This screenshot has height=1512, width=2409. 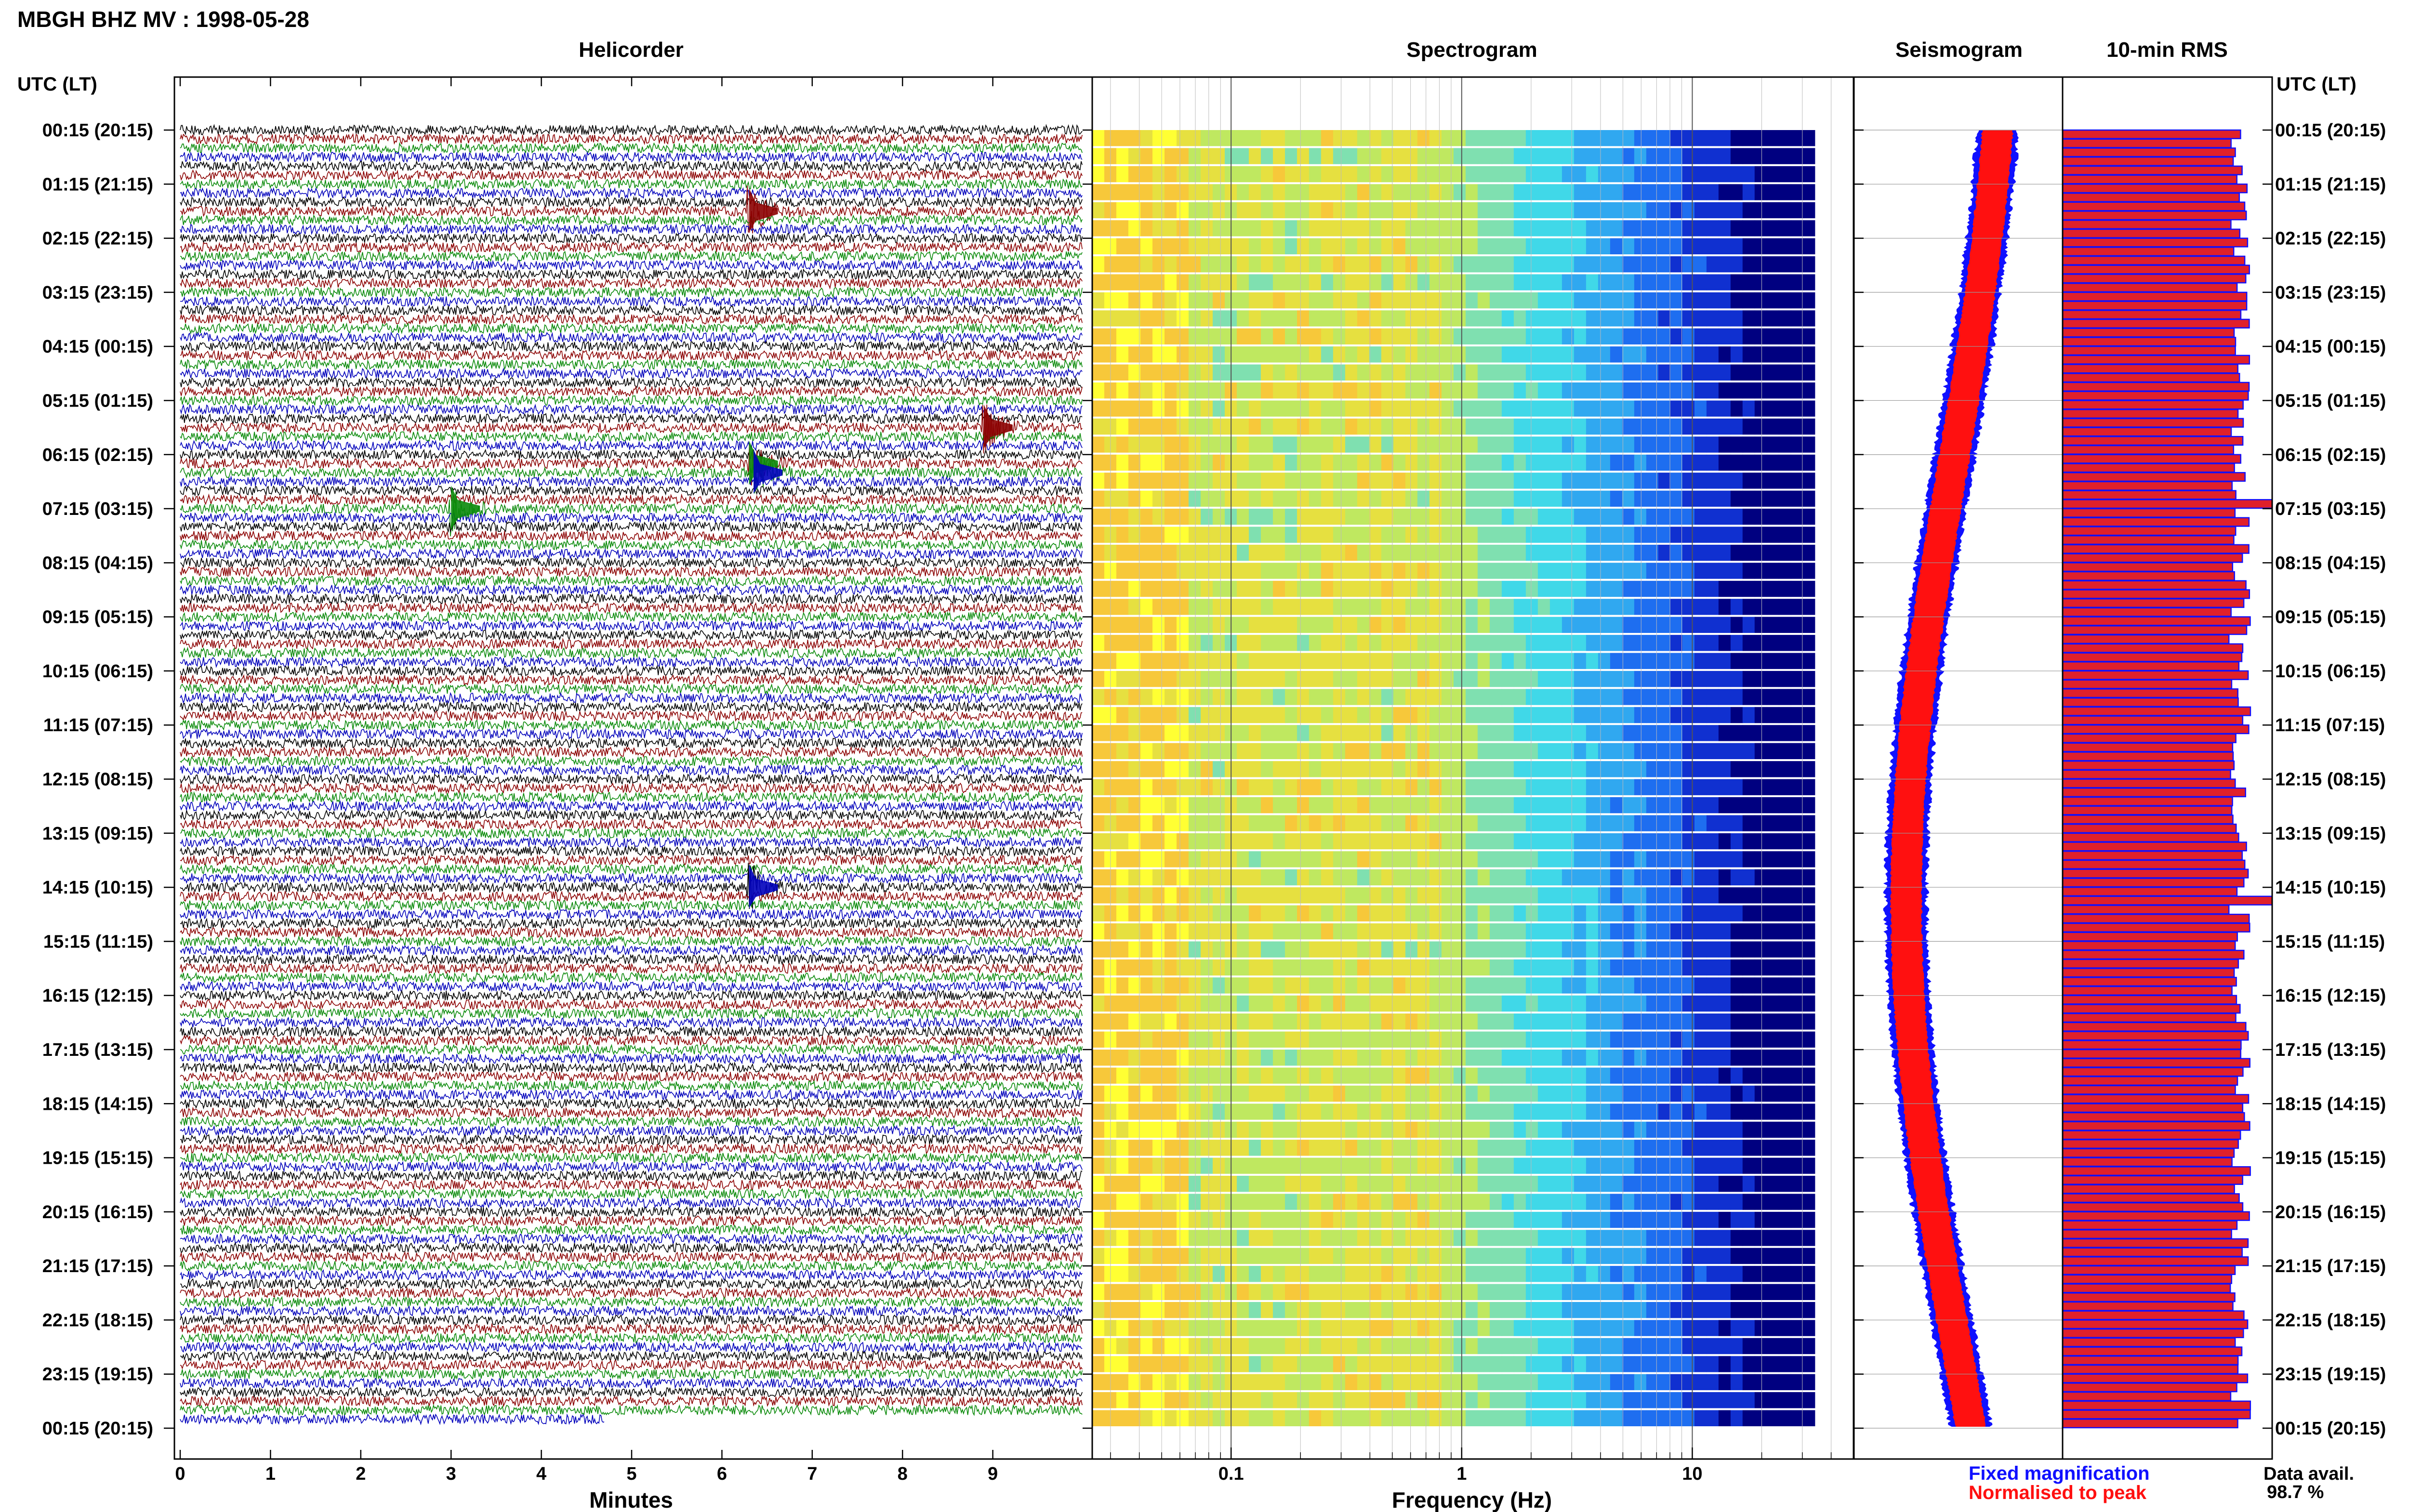 What do you see at coordinates (2330, 347) in the screenshot?
I see `time-label-right: 04:15 (00:15)` at bounding box center [2330, 347].